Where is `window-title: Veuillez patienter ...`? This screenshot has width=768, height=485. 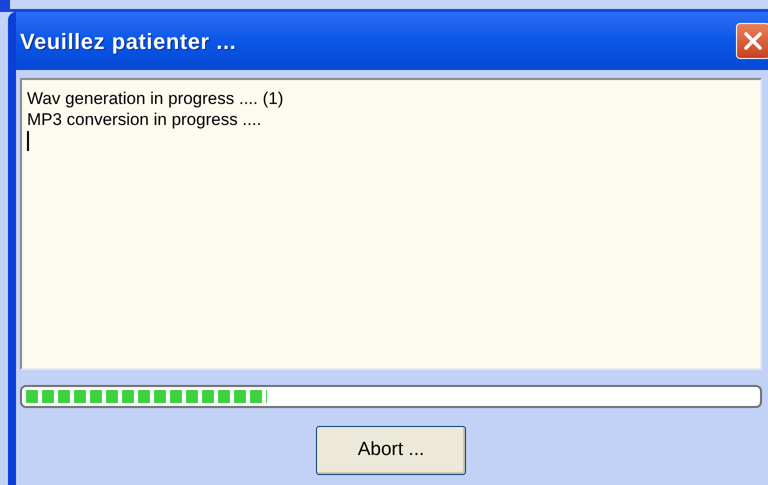
window-title: Veuillez patienter ... is located at coordinates (128, 42).